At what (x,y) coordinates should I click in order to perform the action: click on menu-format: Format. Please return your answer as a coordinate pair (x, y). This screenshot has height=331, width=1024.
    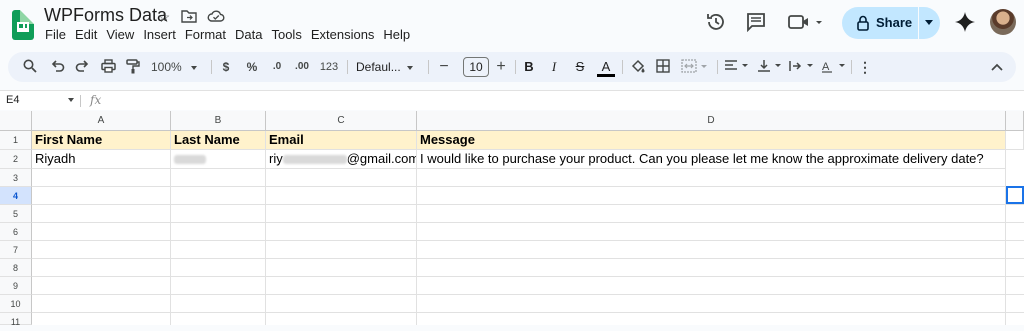
    Looking at the image, I should click on (205, 34).